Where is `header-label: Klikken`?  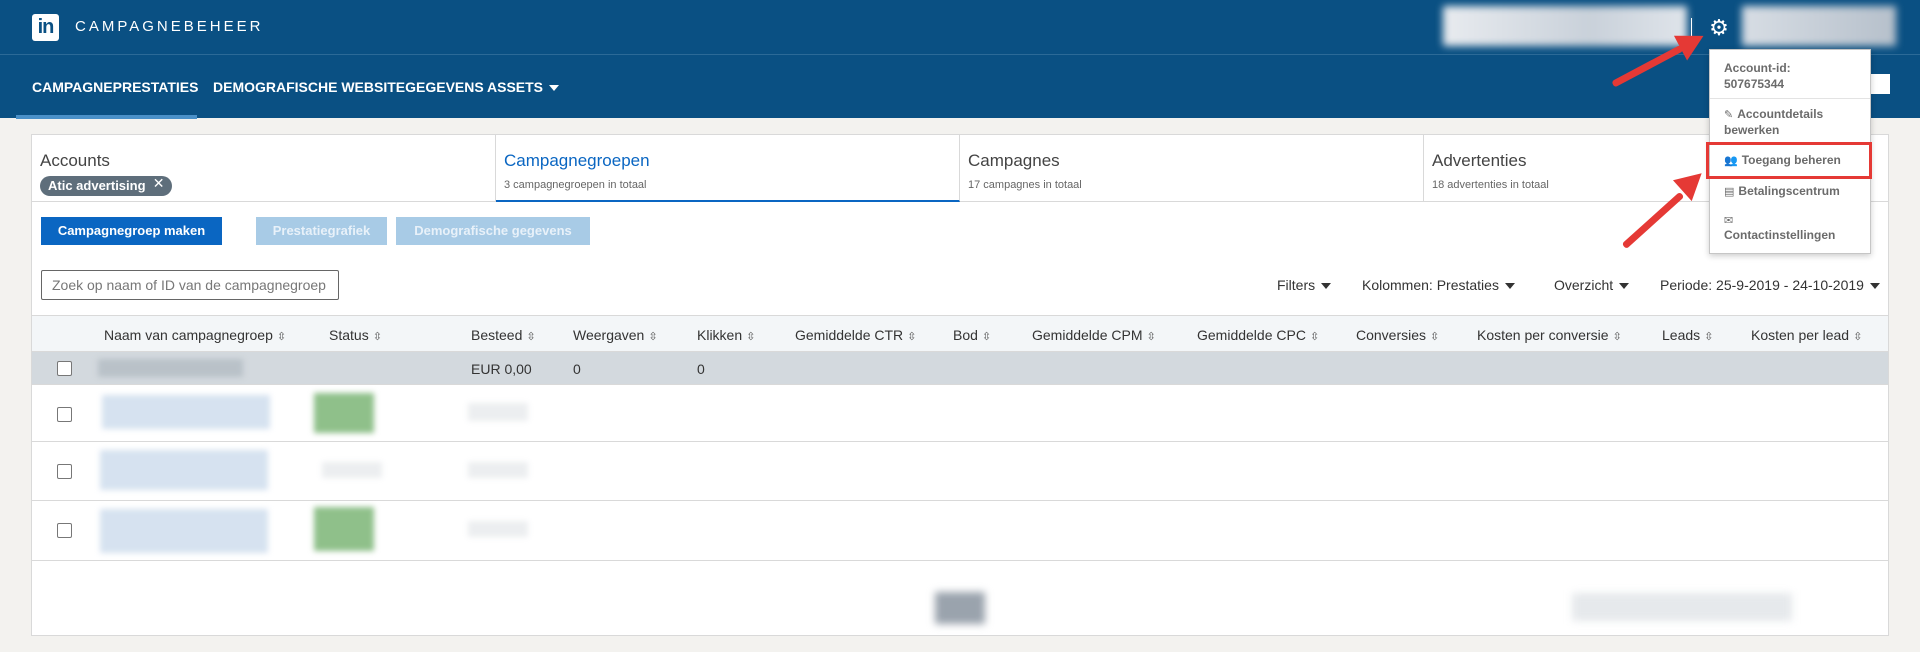 header-label: Klikken is located at coordinates (720, 335).